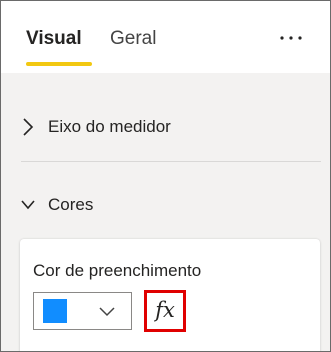 This screenshot has height=352, width=331. What do you see at coordinates (54, 39) in the screenshot?
I see `tab-visual: Visual` at bounding box center [54, 39].